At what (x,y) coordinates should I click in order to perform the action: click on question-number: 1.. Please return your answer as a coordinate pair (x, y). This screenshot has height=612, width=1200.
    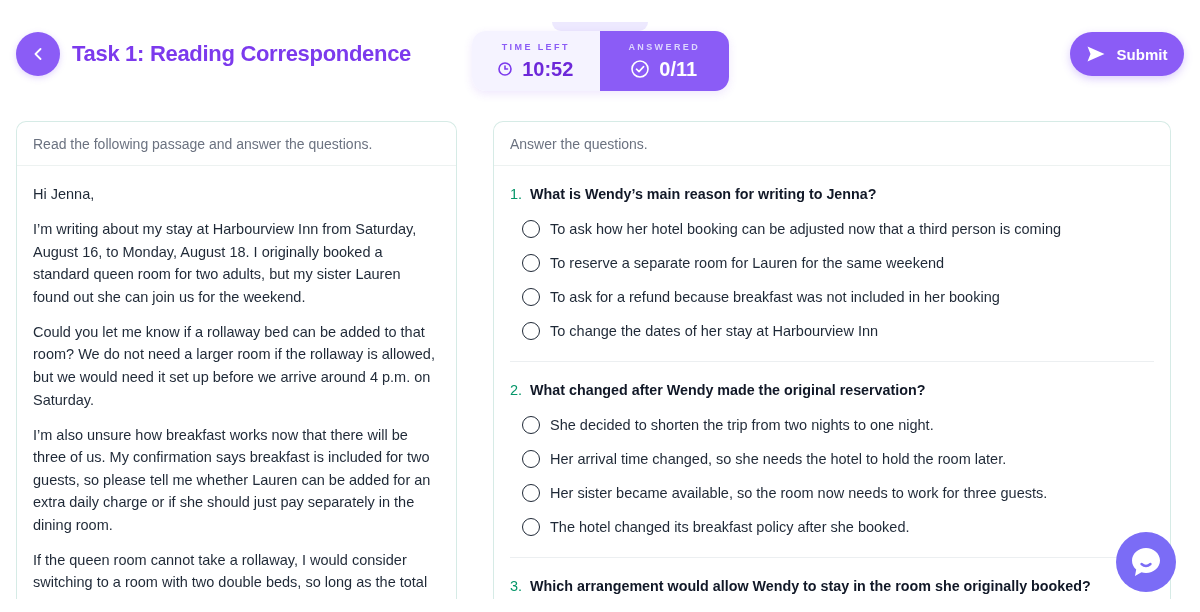
    Looking at the image, I should click on (516, 194).